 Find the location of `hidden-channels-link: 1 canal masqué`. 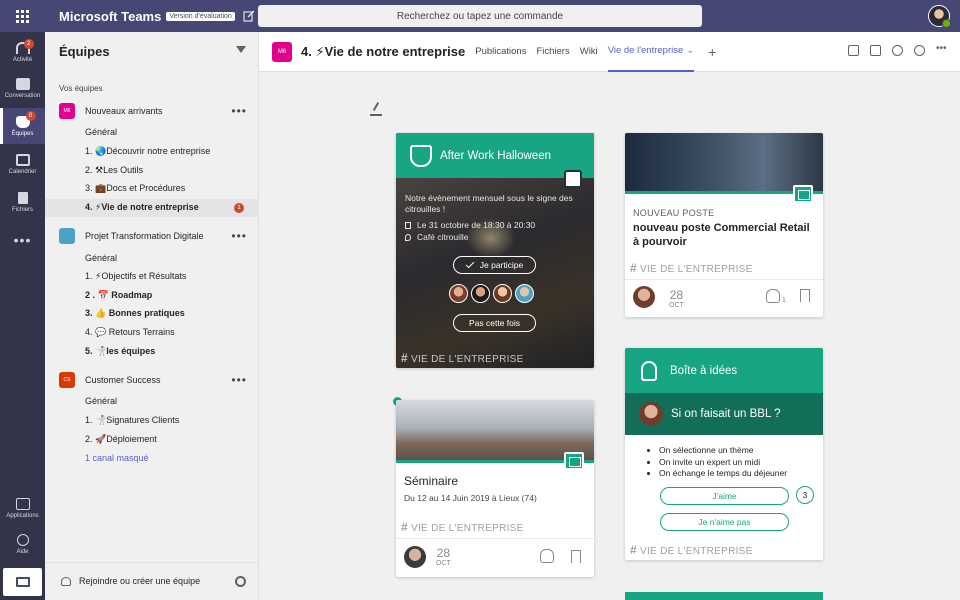

hidden-channels-link: 1 canal masqué is located at coordinates (117, 458).